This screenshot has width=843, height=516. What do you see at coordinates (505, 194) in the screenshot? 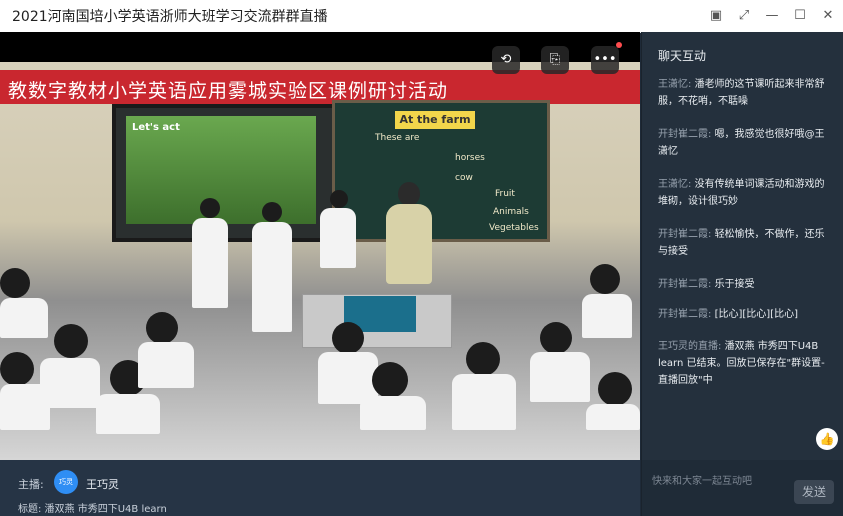
I see `board-word: Fruit` at bounding box center [505, 194].